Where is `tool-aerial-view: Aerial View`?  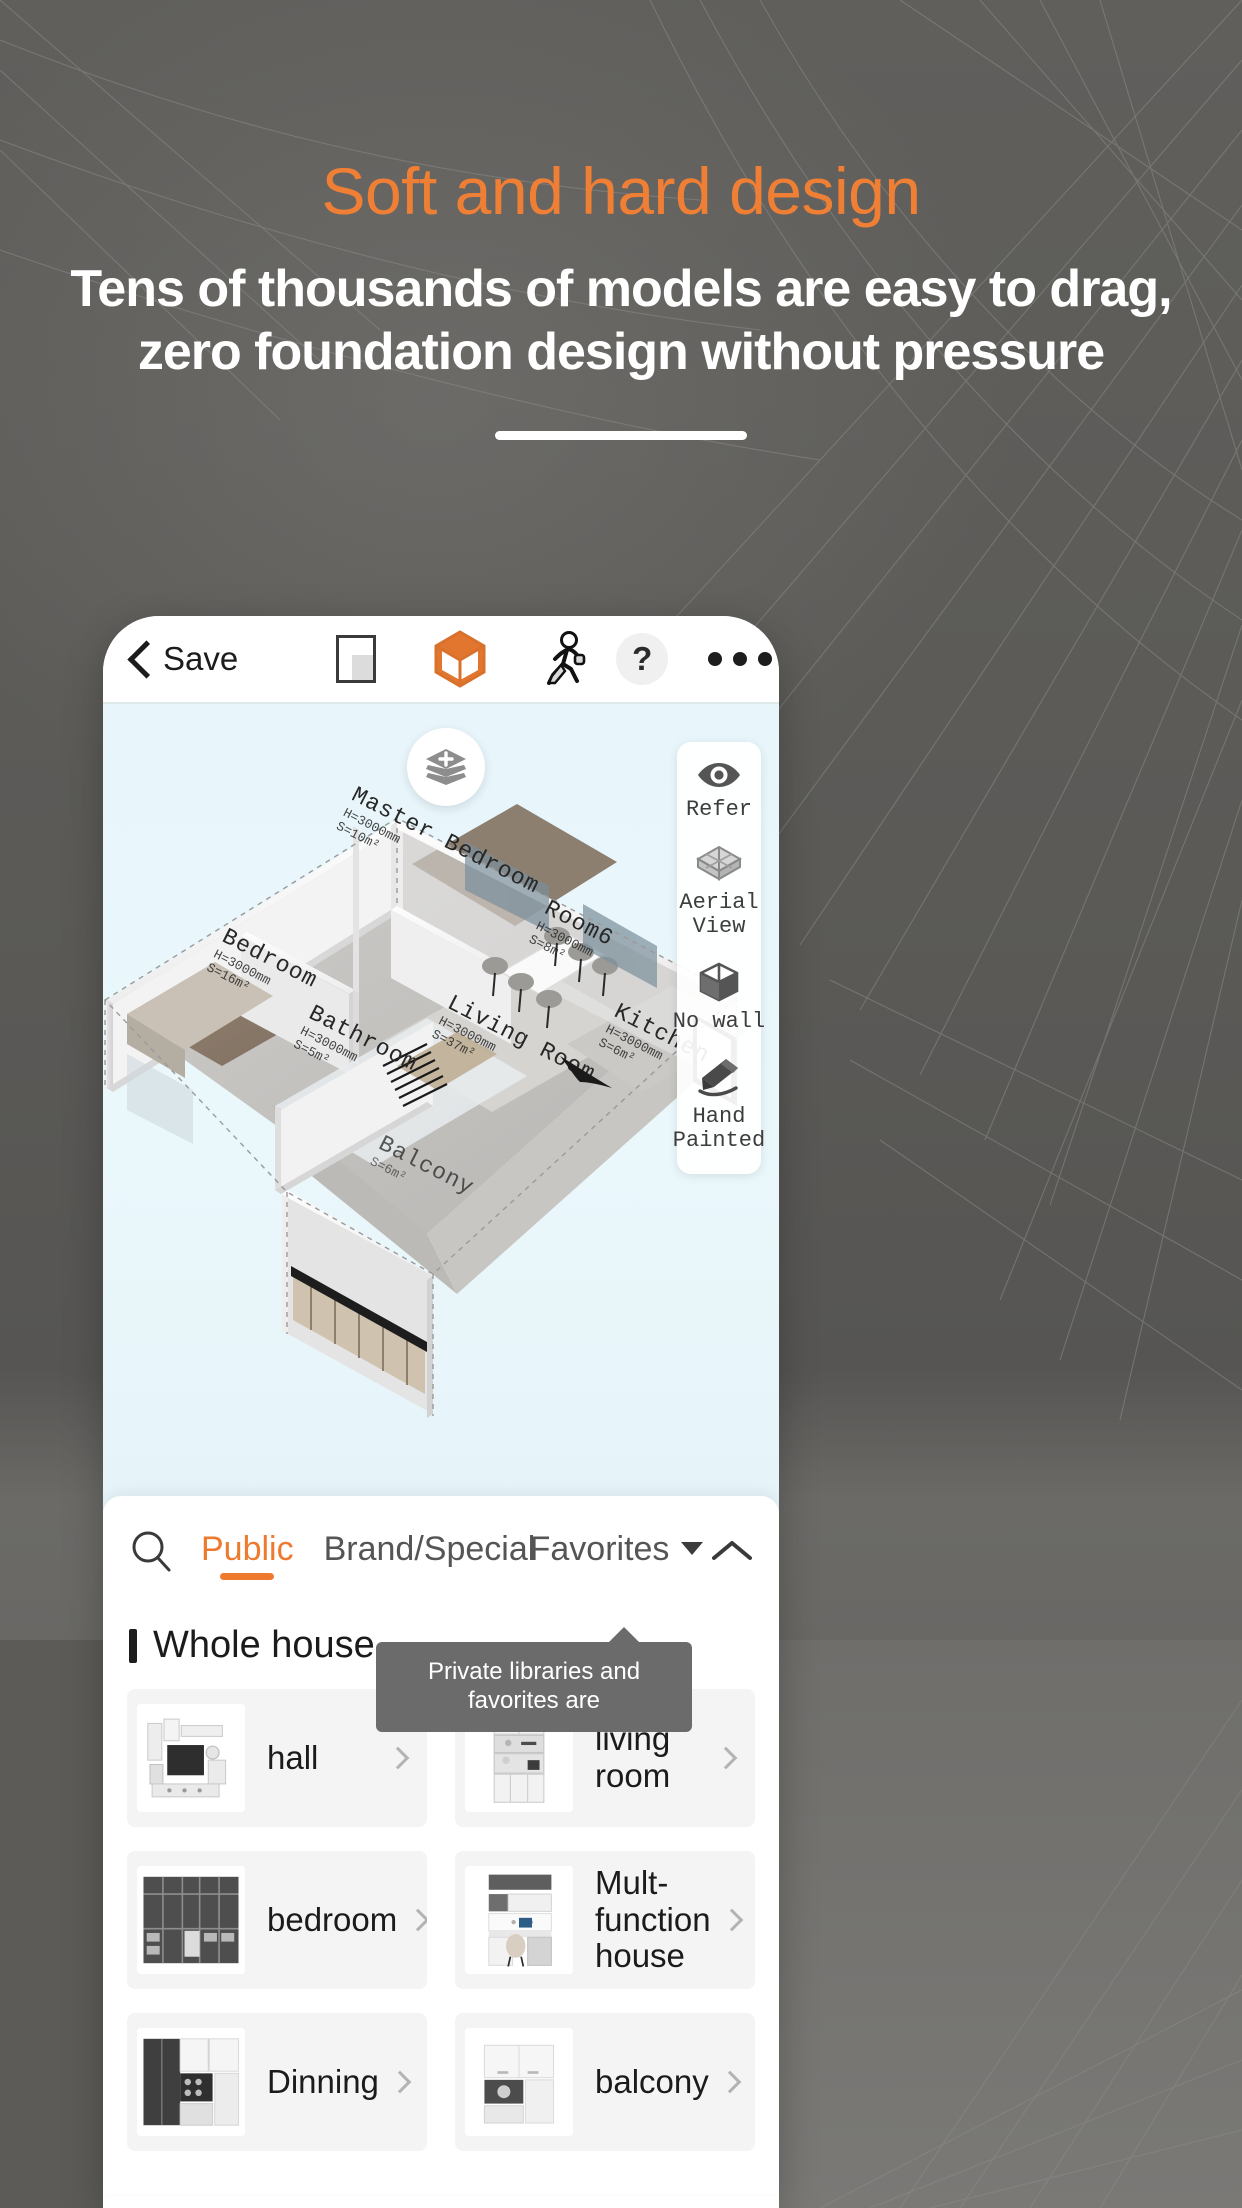
tool-aerial-view: Aerial View is located at coordinates (719, 892).